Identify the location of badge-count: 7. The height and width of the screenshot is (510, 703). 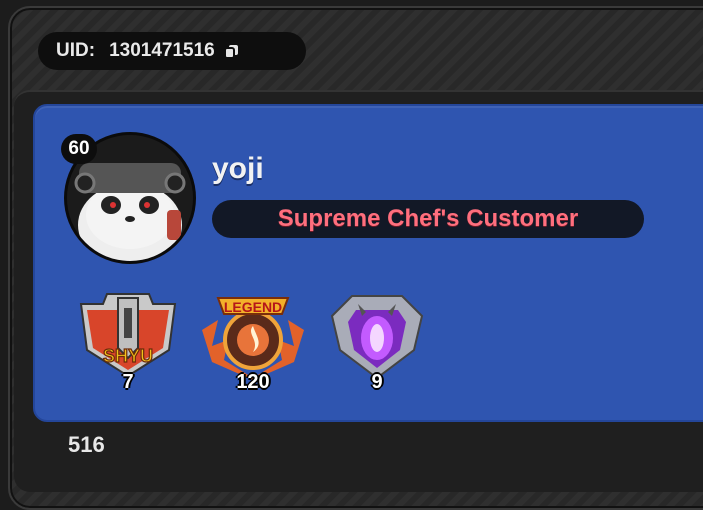
(128, 382).